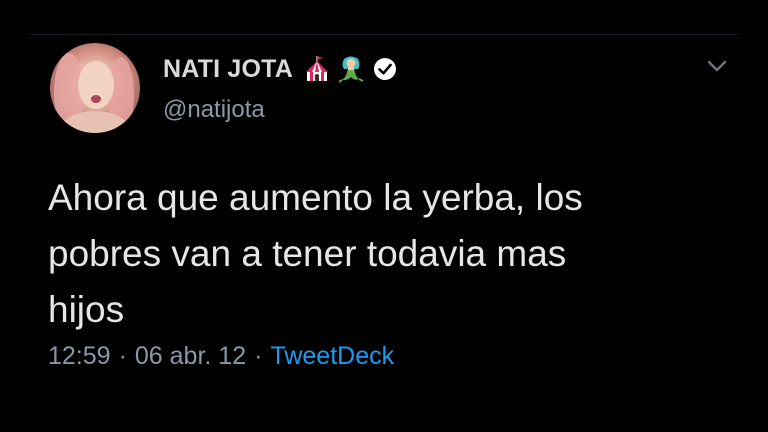  What do you see at coordinates (95, 88) in the screenshot?
I see `avatar` at bounding box center [95, 88].